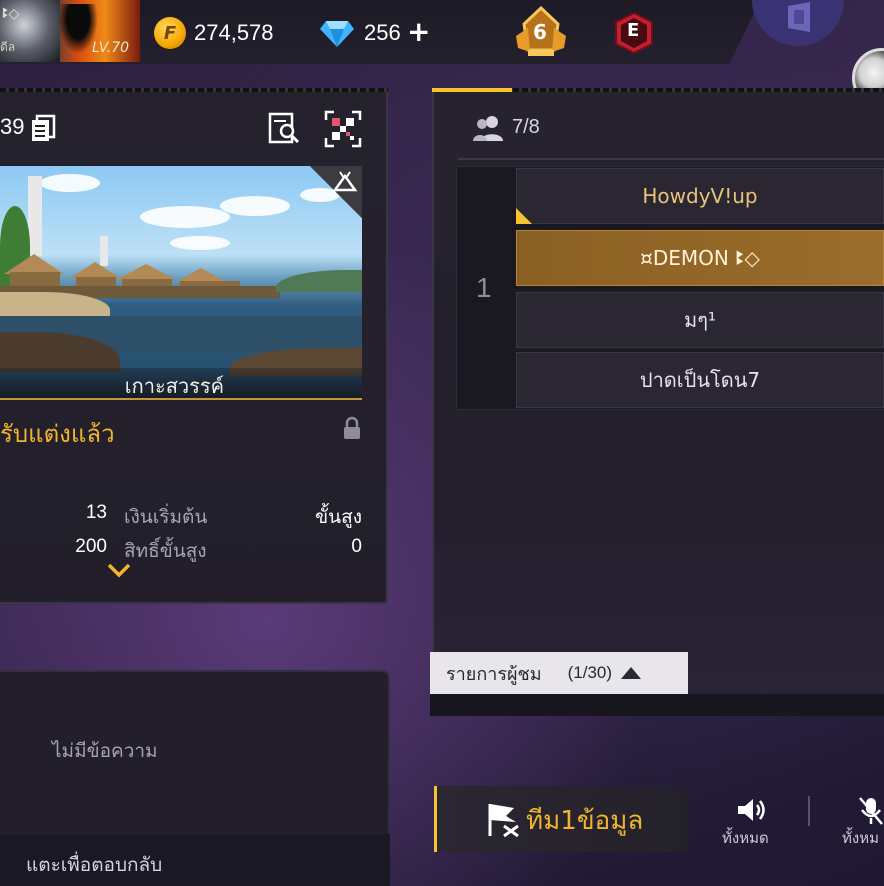 This screenshot has width=884, height=886. Describe the element at coordinates (745, 838) in the screenshot. I see `speaker-label: ทั้งหมด` at that location.